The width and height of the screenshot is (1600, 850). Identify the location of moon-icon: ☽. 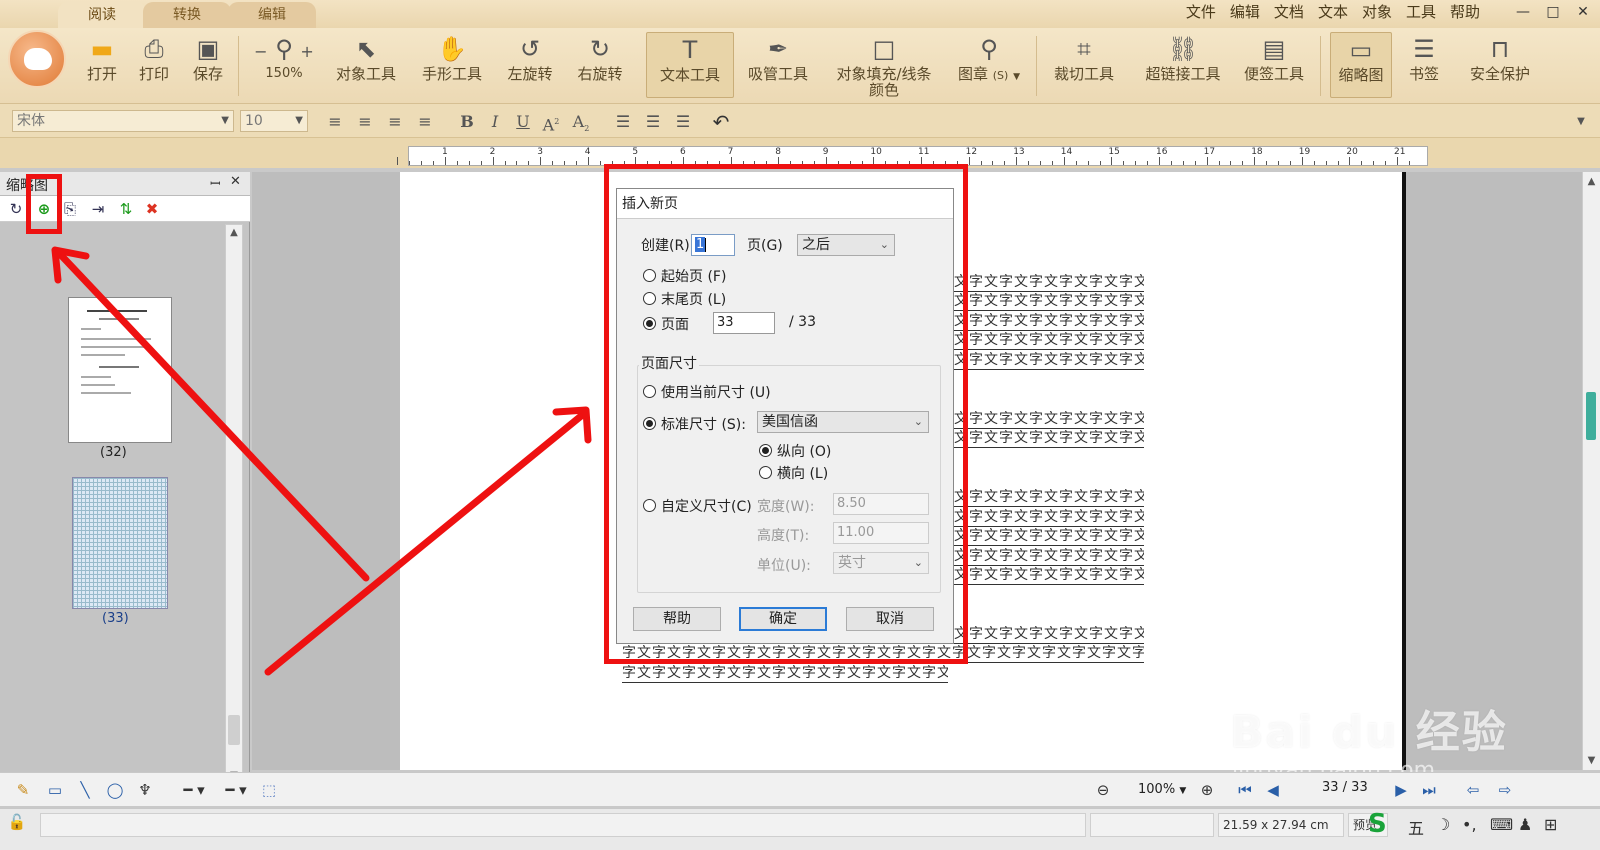
(1443, 824).